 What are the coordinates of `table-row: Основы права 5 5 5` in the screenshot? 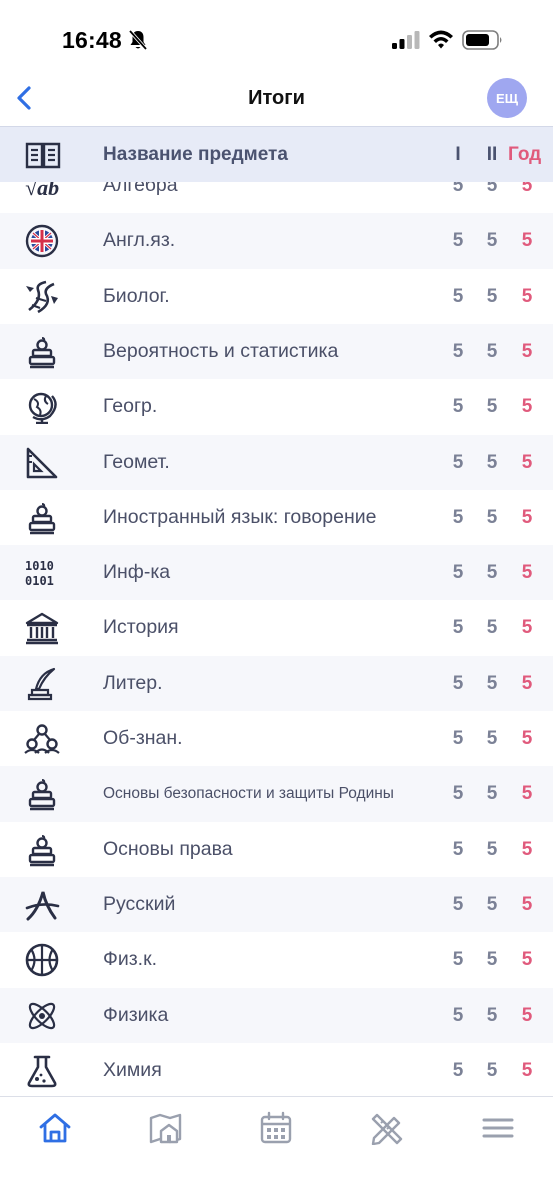 It's located at (276, 849).